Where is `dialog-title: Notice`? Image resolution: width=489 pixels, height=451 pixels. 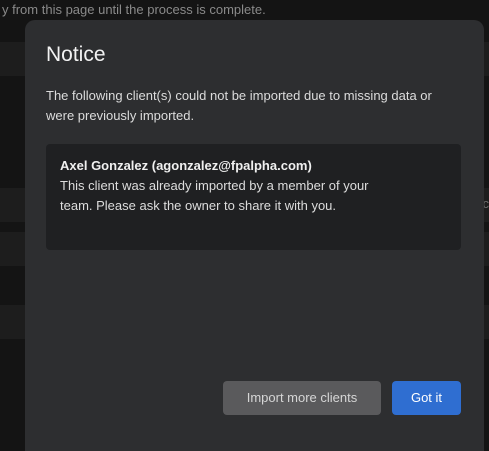
dialog-title: Notice is located at coordinates (76, 54).